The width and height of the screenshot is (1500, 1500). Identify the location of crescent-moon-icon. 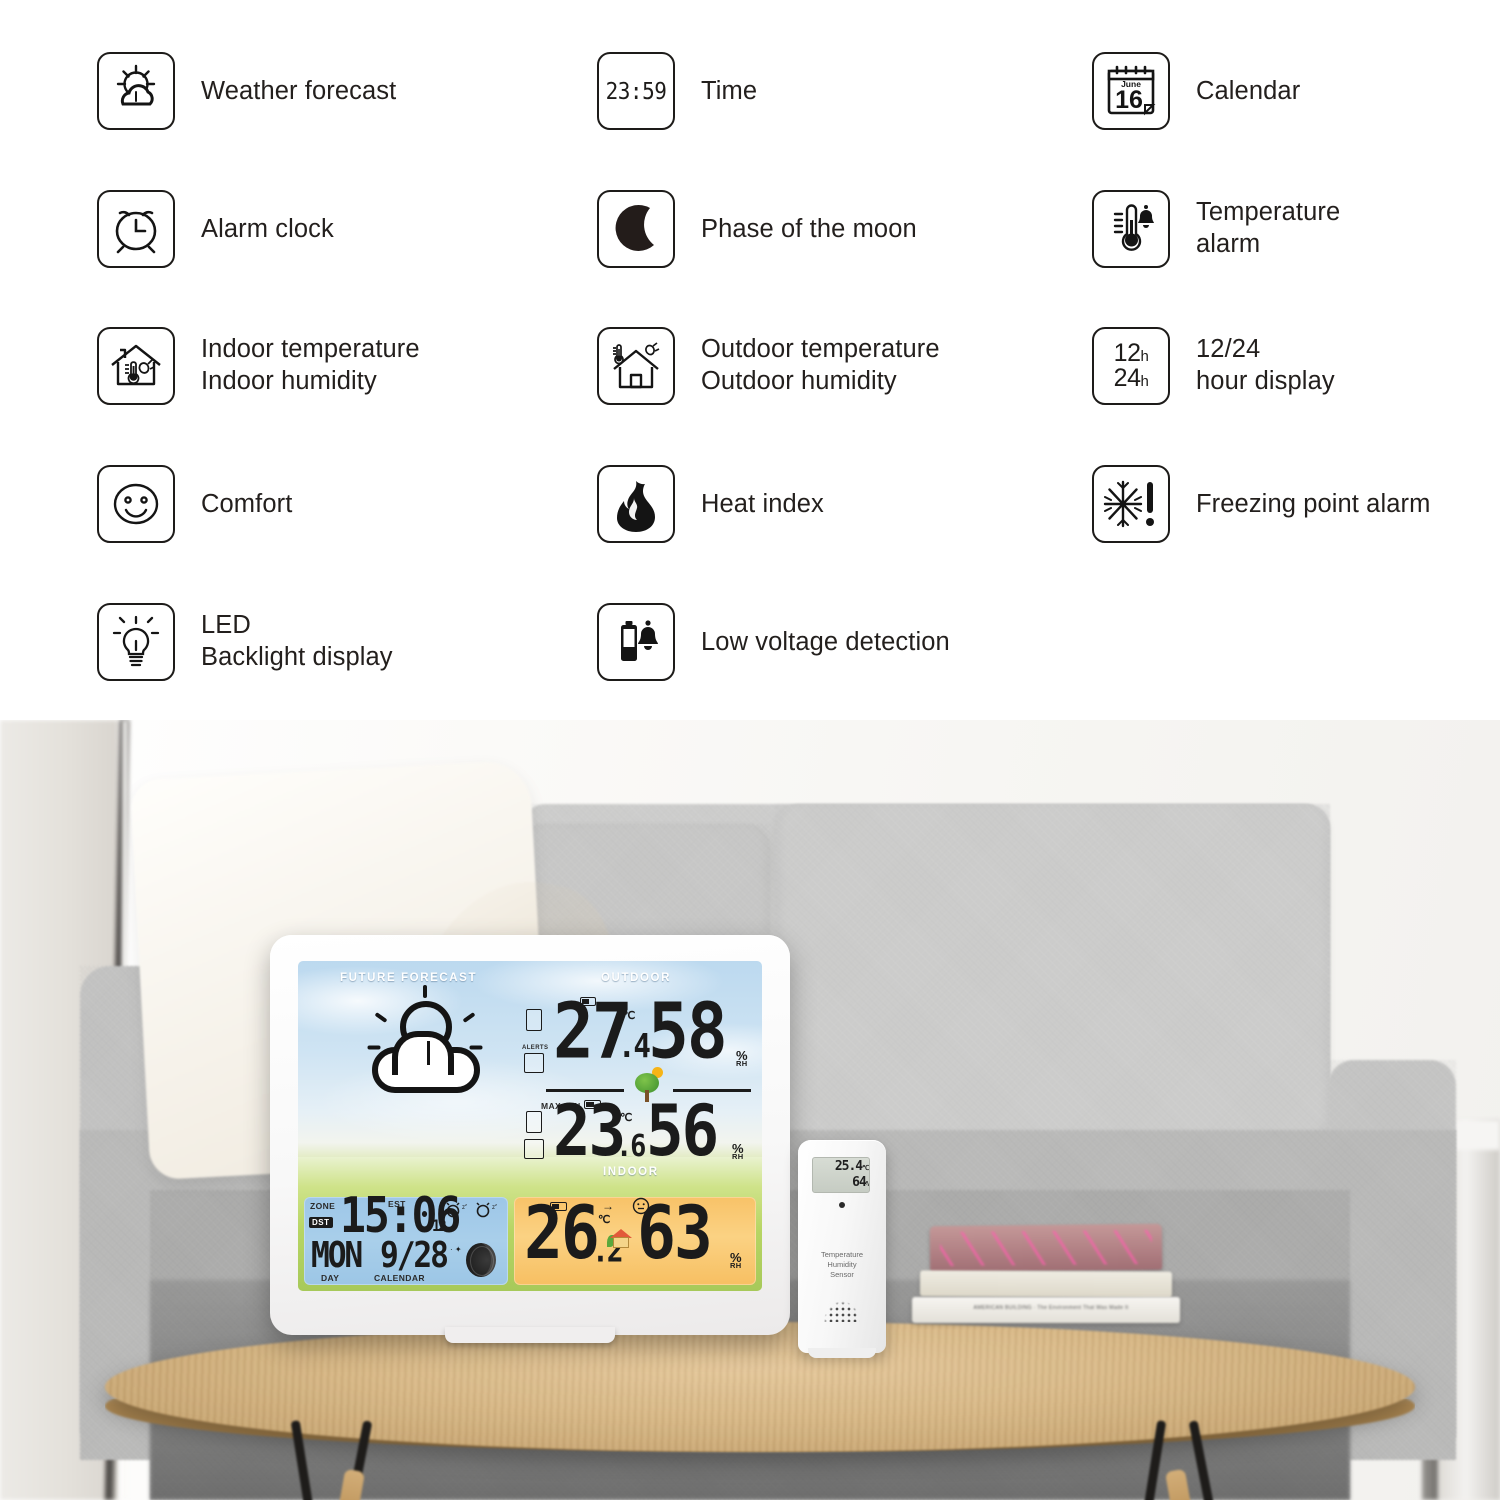
(636, 229).